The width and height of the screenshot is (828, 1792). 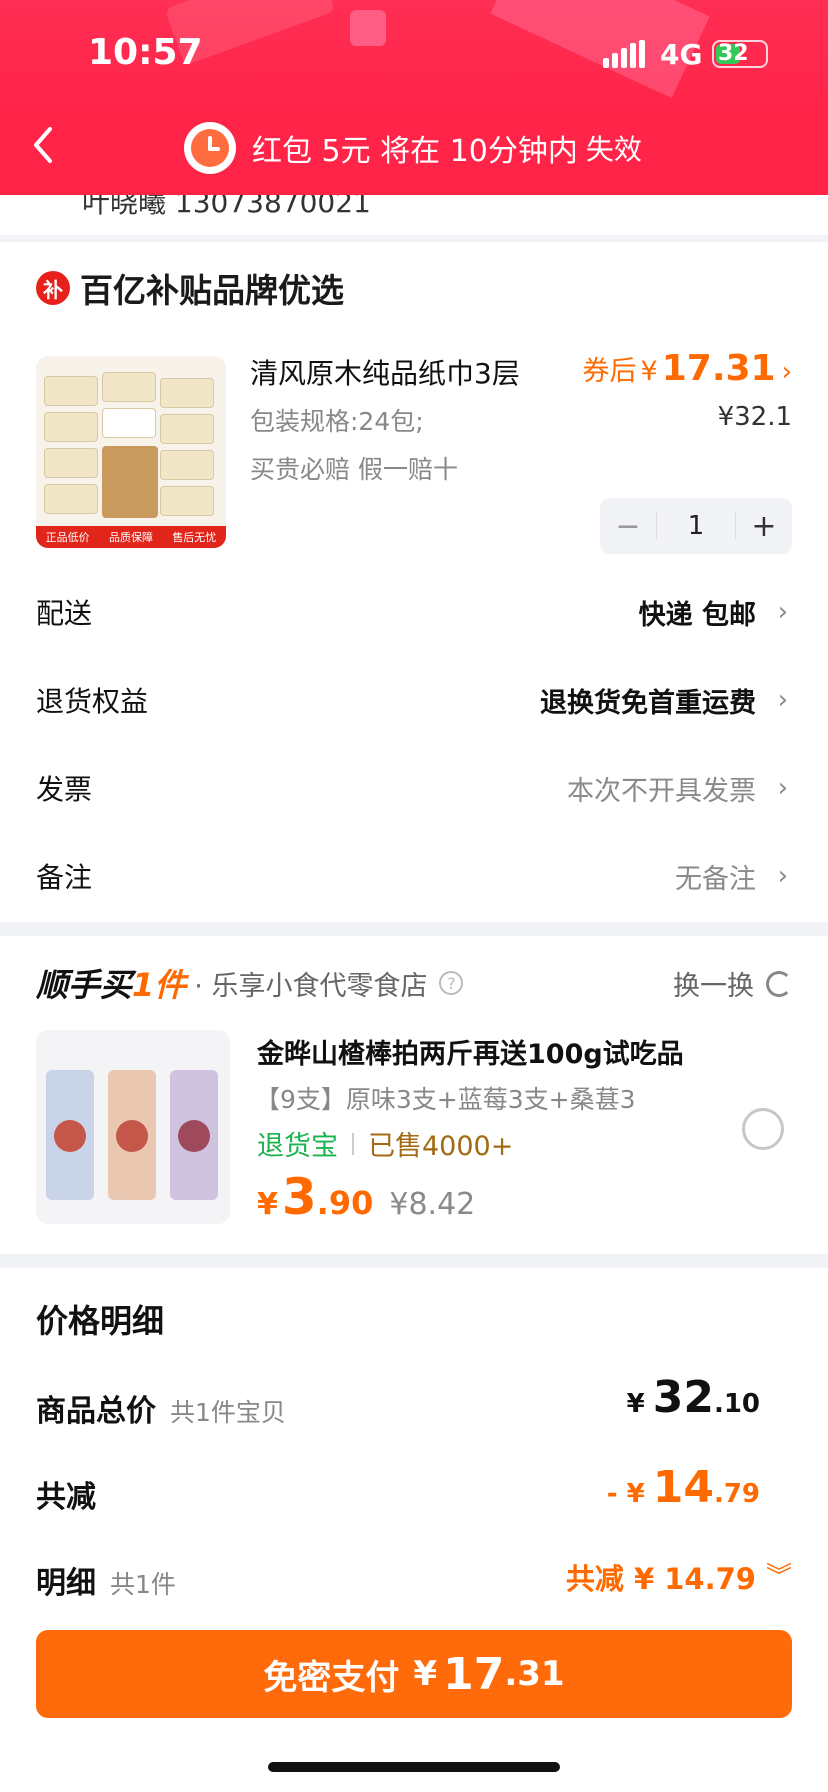 What do you see at coordinates (628, 526) in the screenshot?
I see `decrement-button: −` at bounding box center [628, 526].